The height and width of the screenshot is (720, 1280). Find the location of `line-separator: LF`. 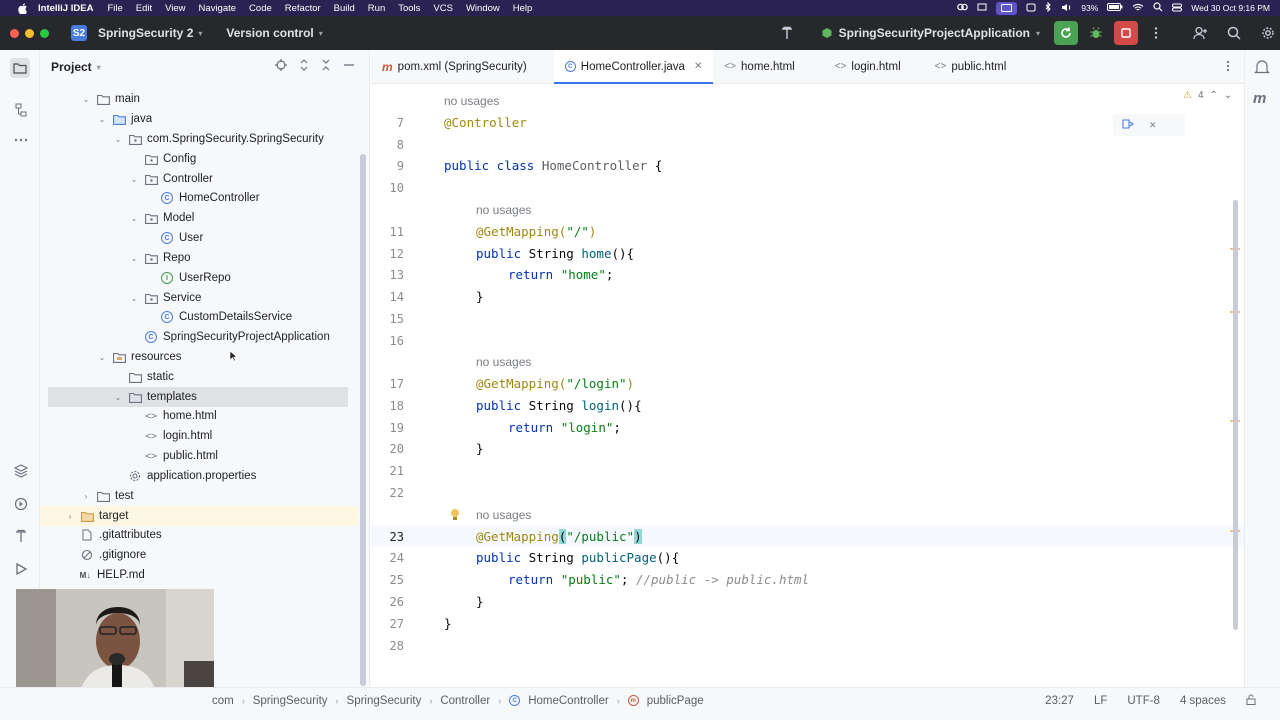

line-separator: LF is located at coordinates (1100, 701).